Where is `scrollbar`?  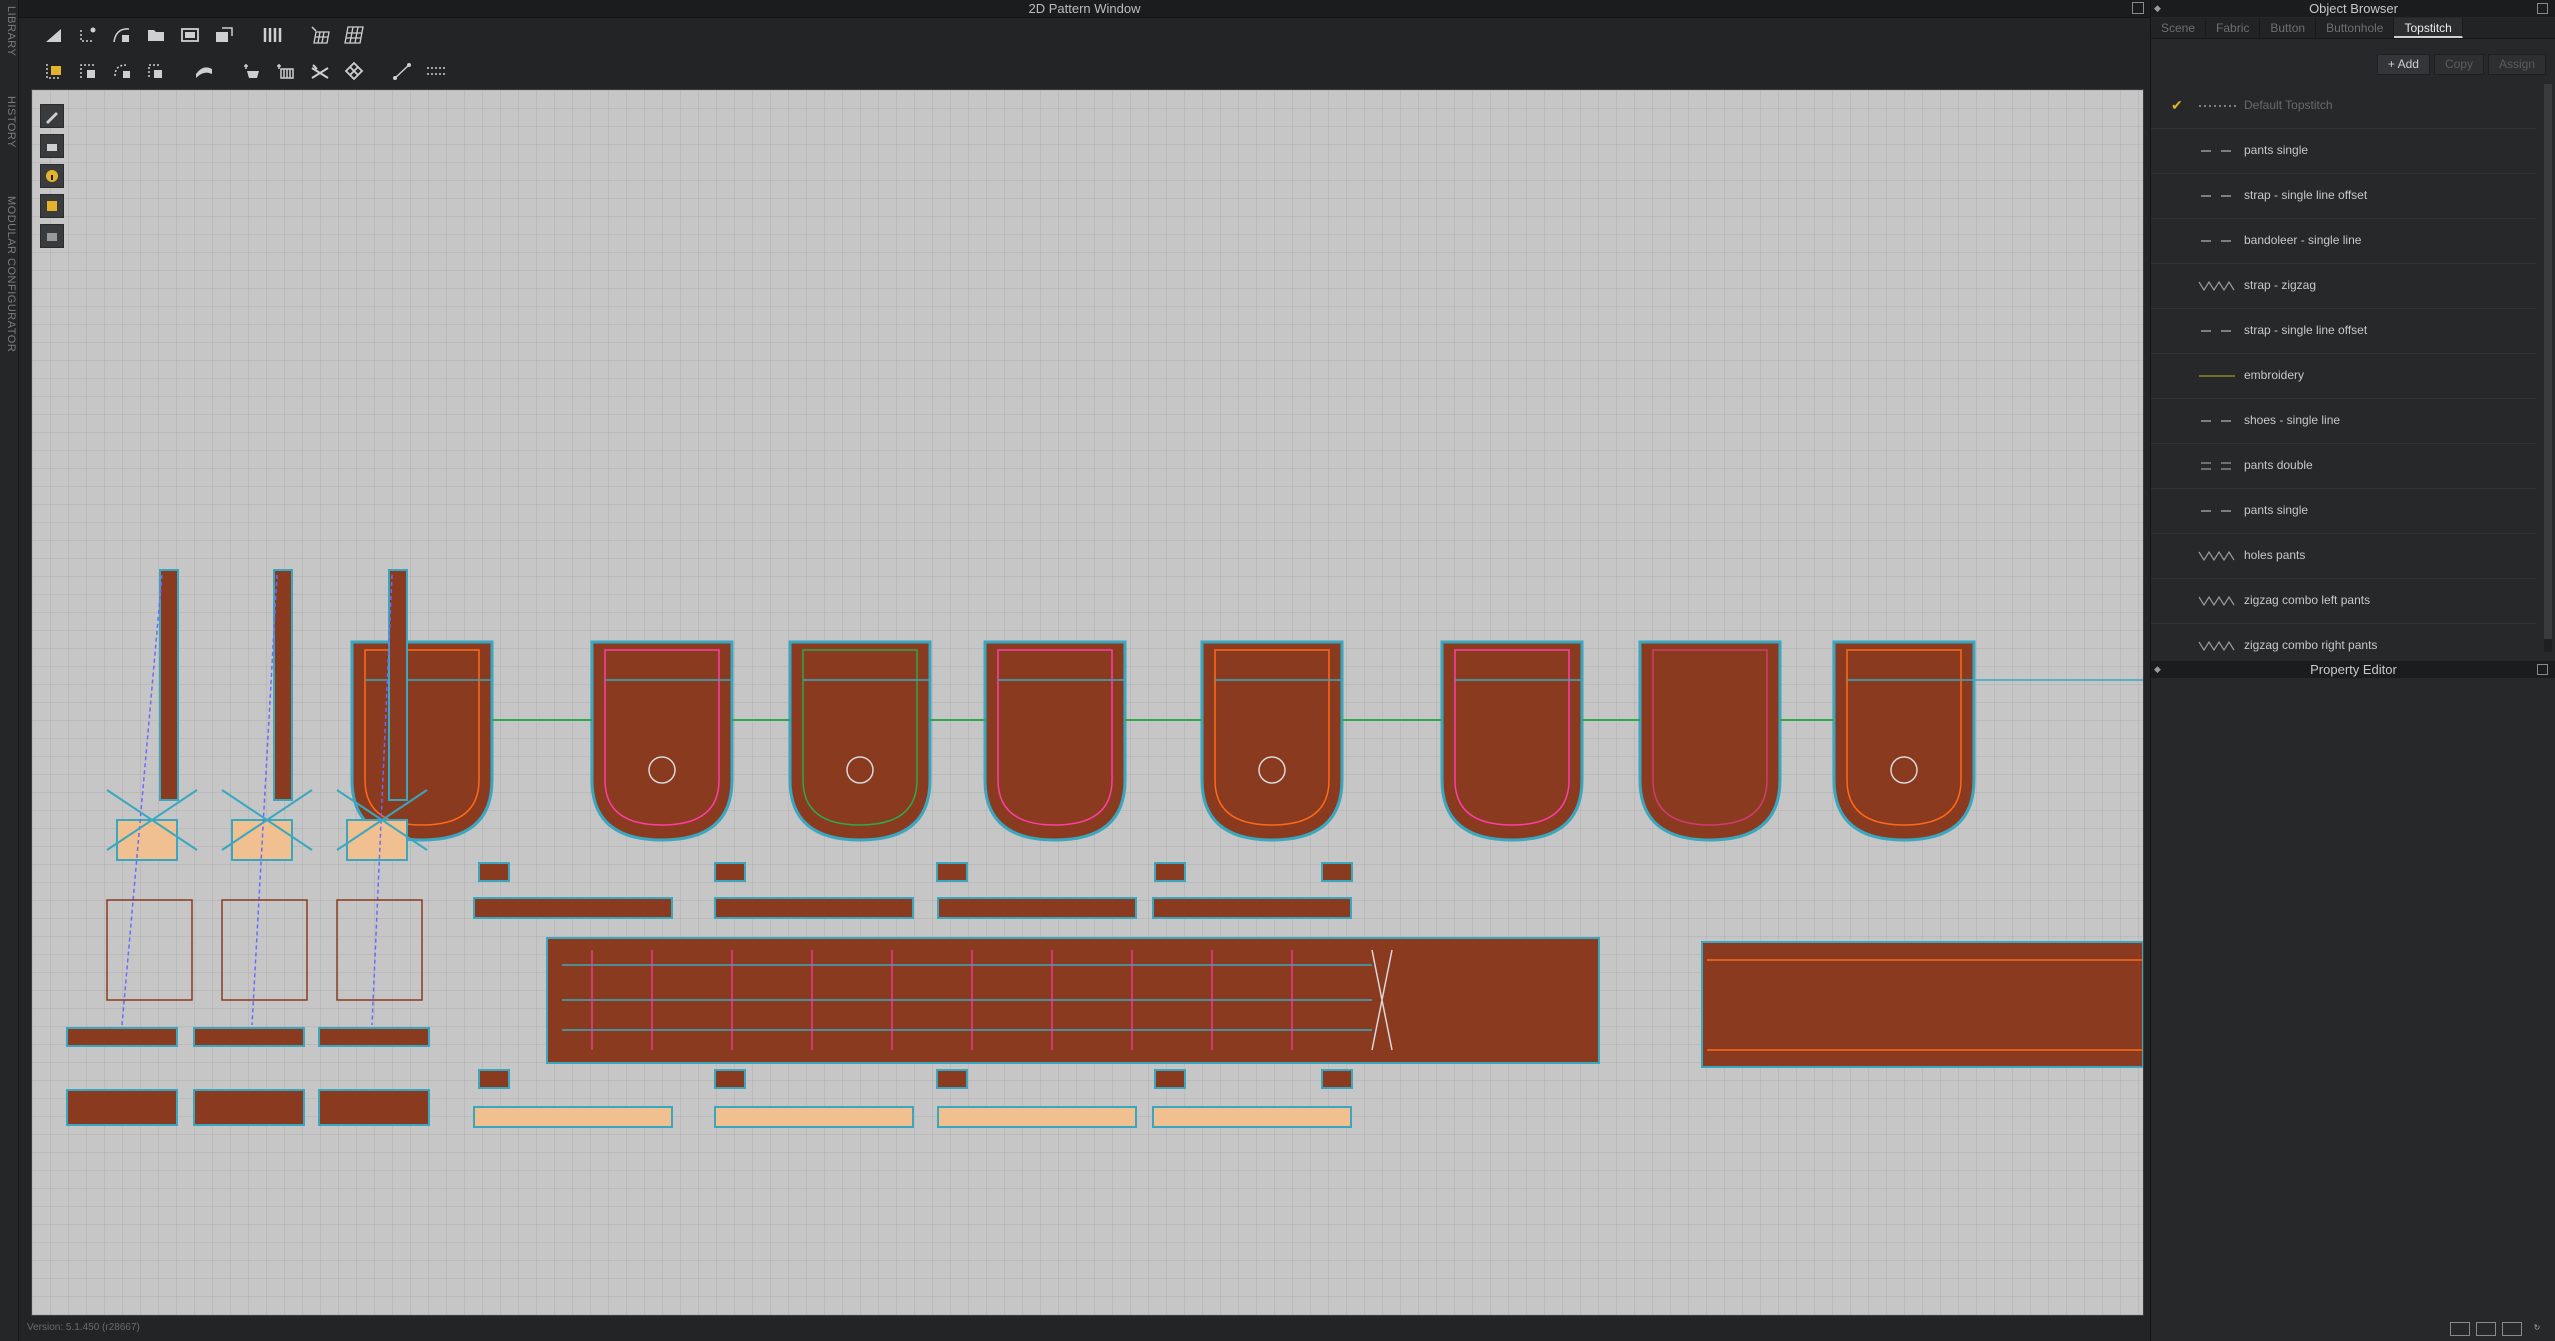
scrollbar is located at coordinates (2548, 368).